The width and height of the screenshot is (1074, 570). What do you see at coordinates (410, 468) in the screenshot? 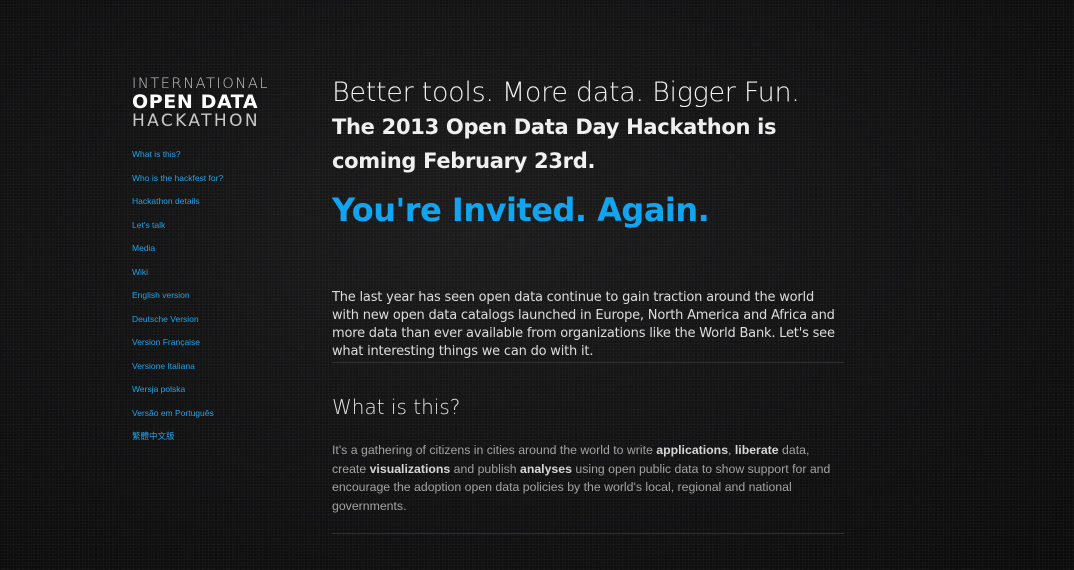
I see `body-bold-visualizations: visualizations` at bounding box center [410, 468].